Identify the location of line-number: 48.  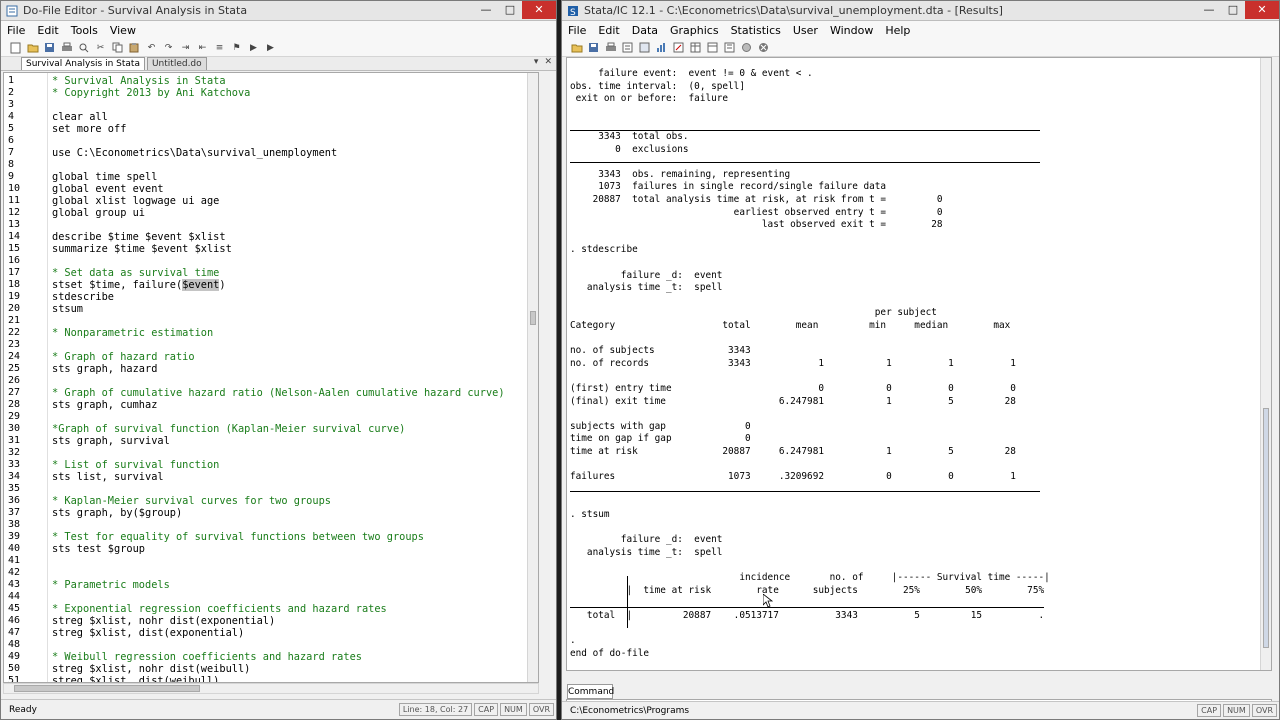
(14, 644).